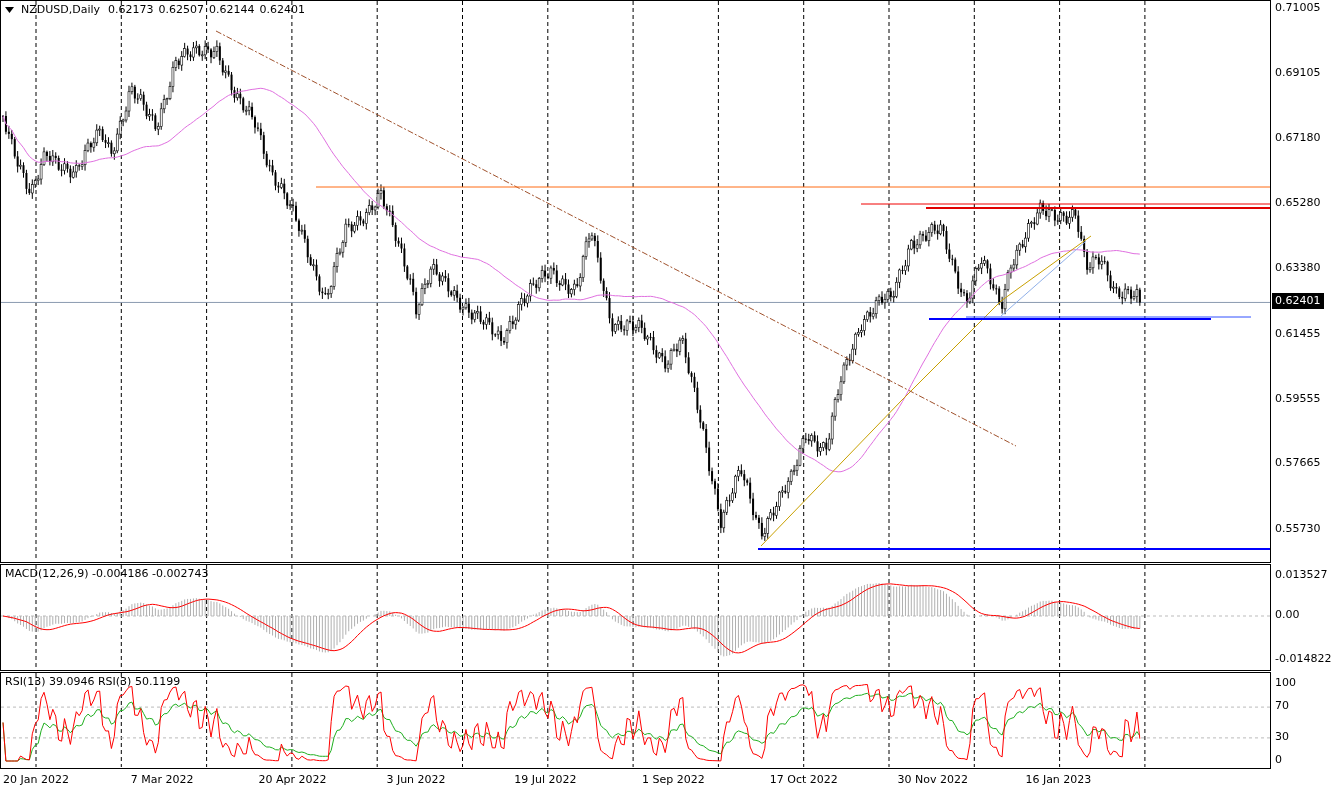  I want to click on date-axis-label: 1 Sep 2022, so click(673, 779).